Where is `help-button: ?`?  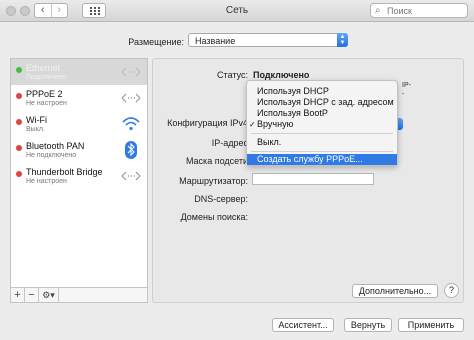 help-button: ? is located at coordinates (451, 290).